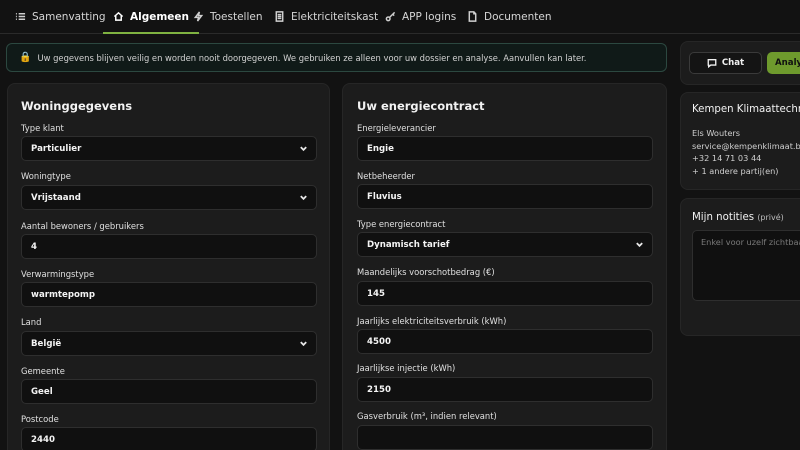  Describe the element at coordinates (63, 294) in the screenshot. I see `verwarming-value: warmtepomp` at that location.